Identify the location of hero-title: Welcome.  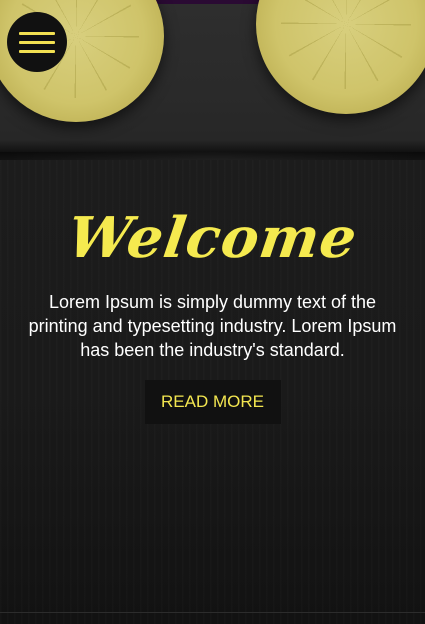
(212, 238).